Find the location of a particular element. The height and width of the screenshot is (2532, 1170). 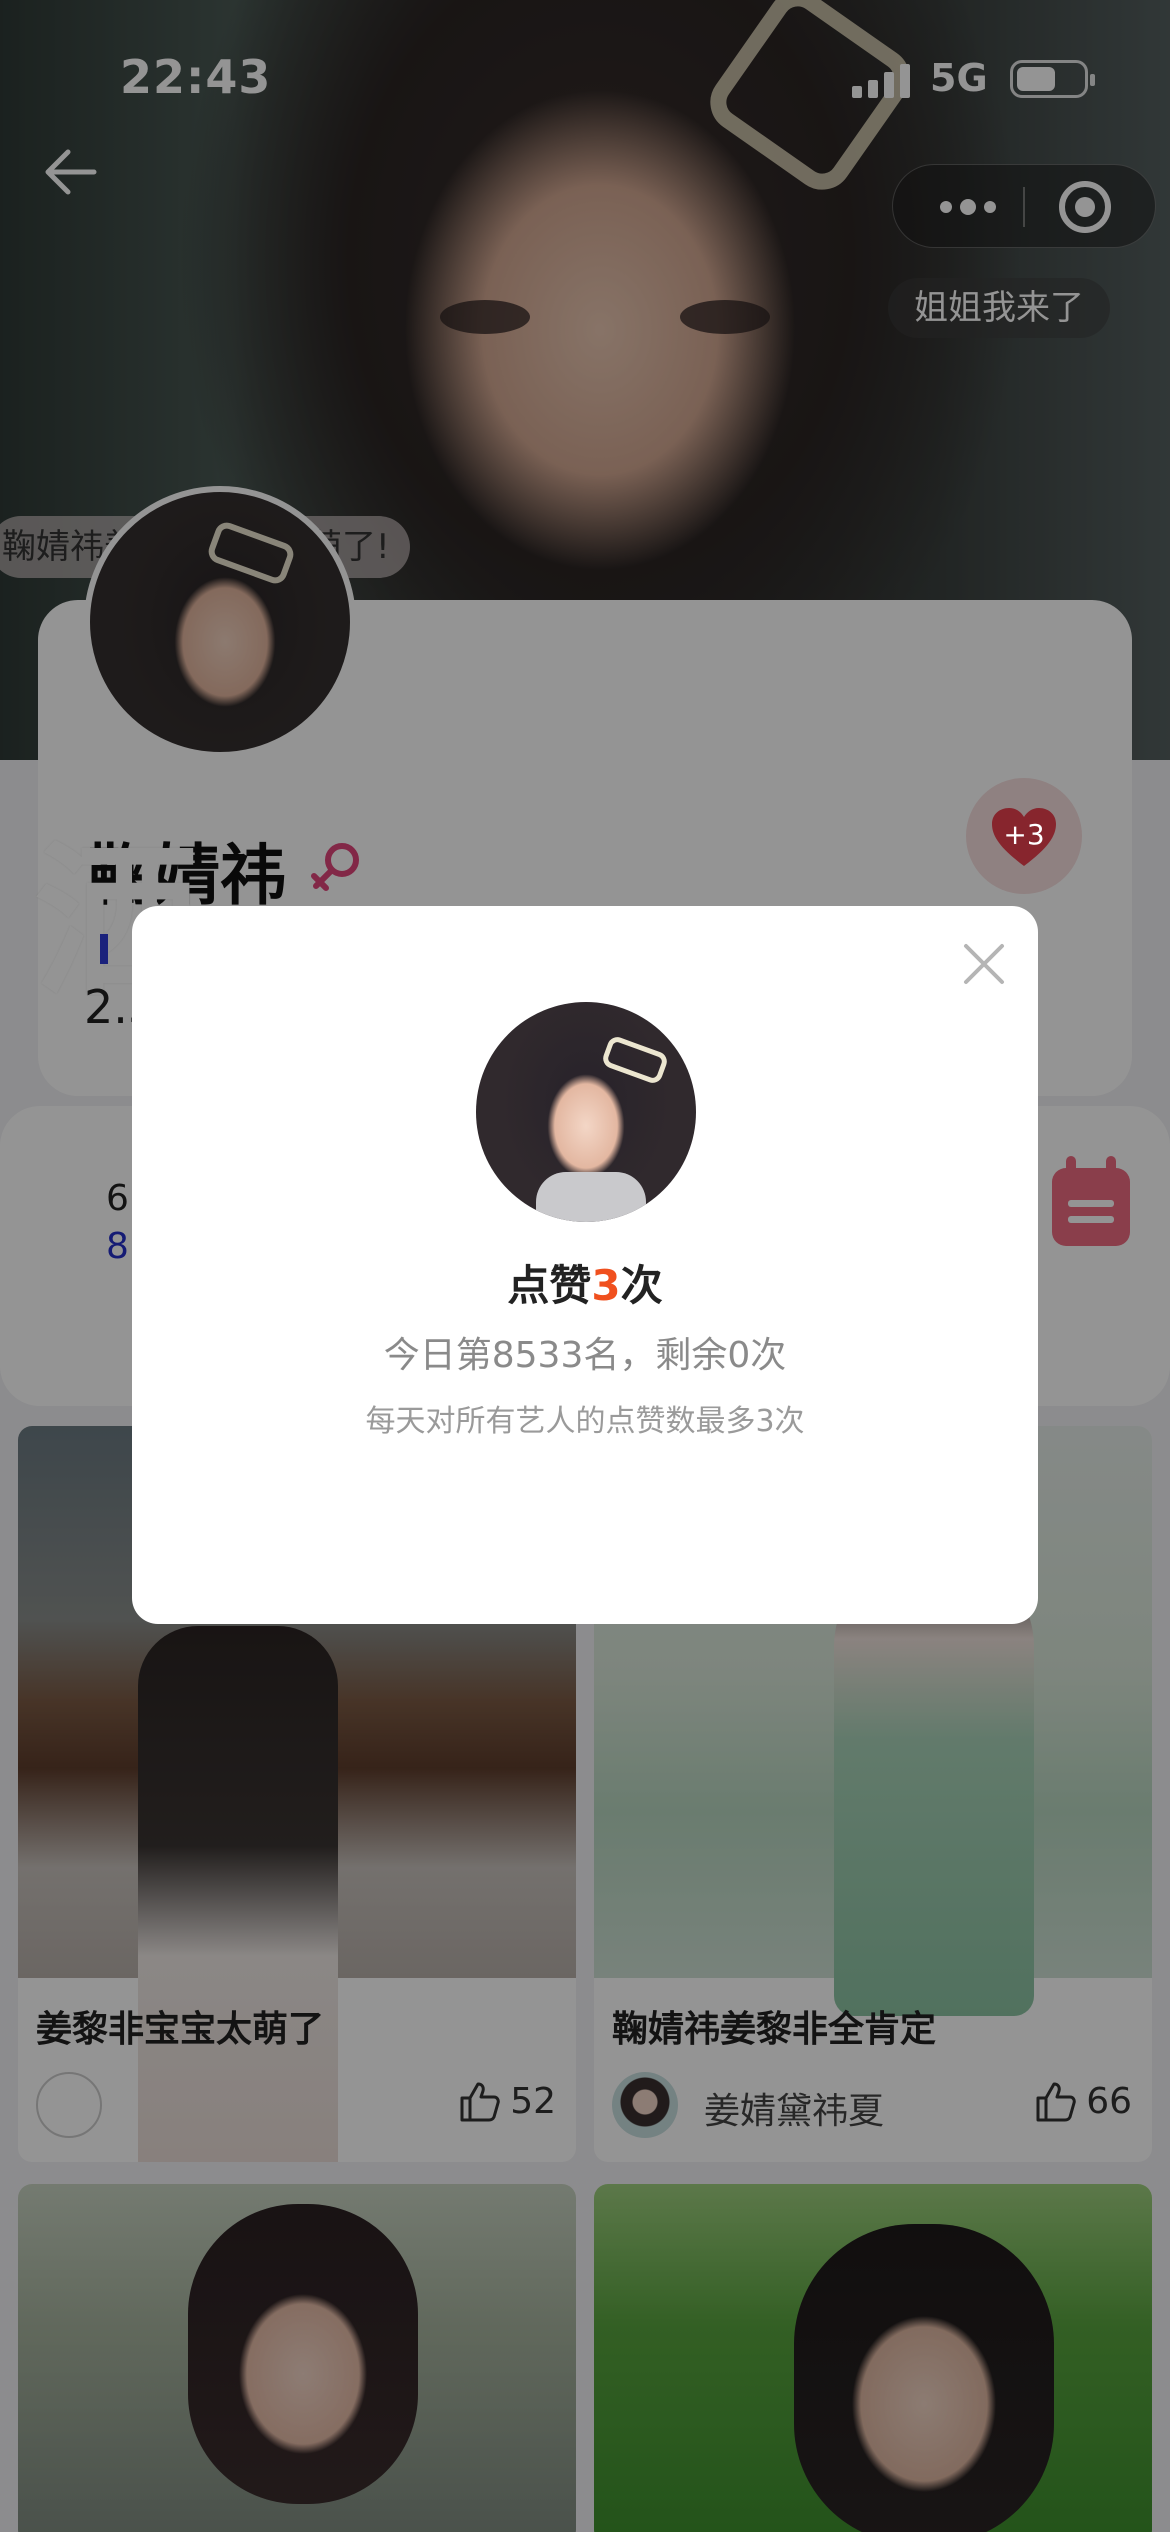

like-count: 3 is located at coordinates (606, 1285).